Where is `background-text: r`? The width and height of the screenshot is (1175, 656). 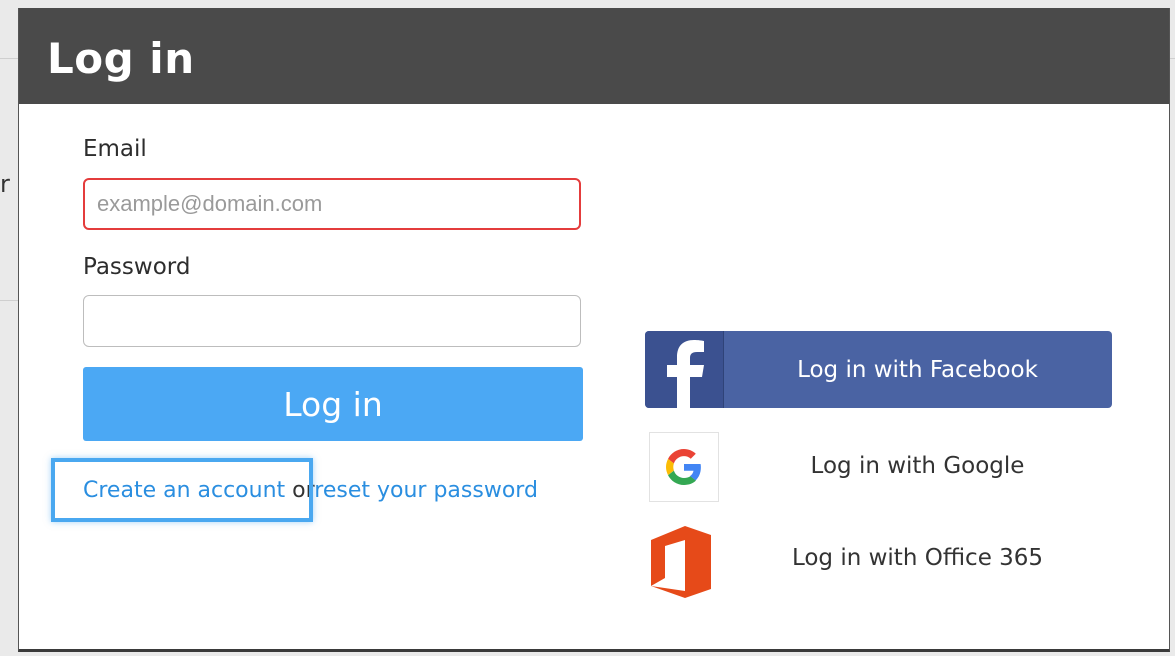 background-text: r is located at coordinates (5, 184).